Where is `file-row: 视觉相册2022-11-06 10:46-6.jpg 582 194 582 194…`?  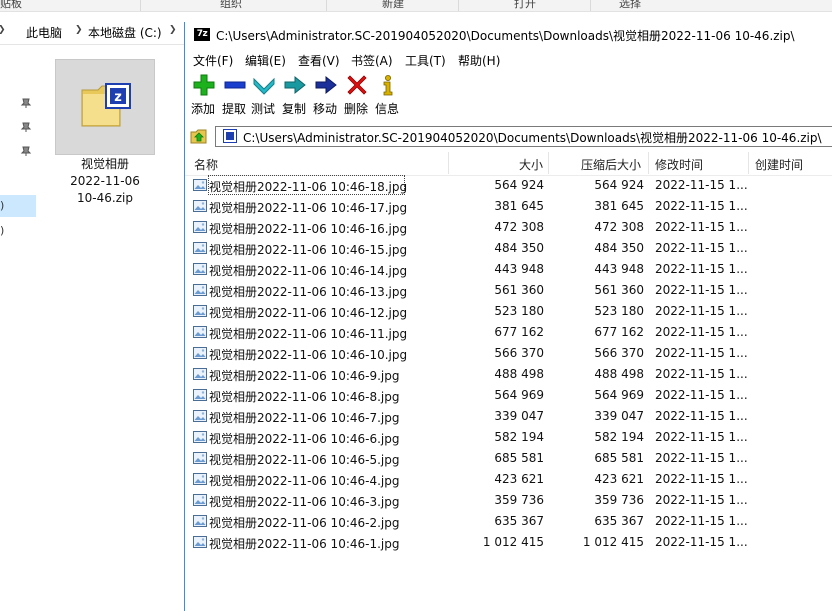
file-row: 视觉相册2022-11-06 10:46-6.jpg 582 194 582 194… is located at coordinates (508, 437).